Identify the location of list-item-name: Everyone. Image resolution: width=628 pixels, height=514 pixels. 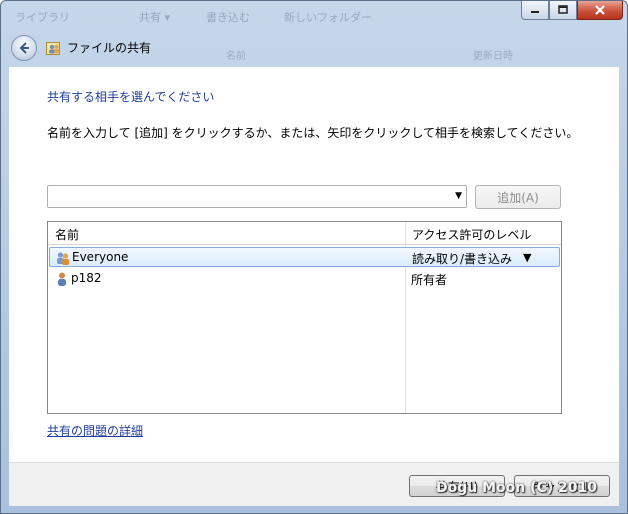
(100, 257).